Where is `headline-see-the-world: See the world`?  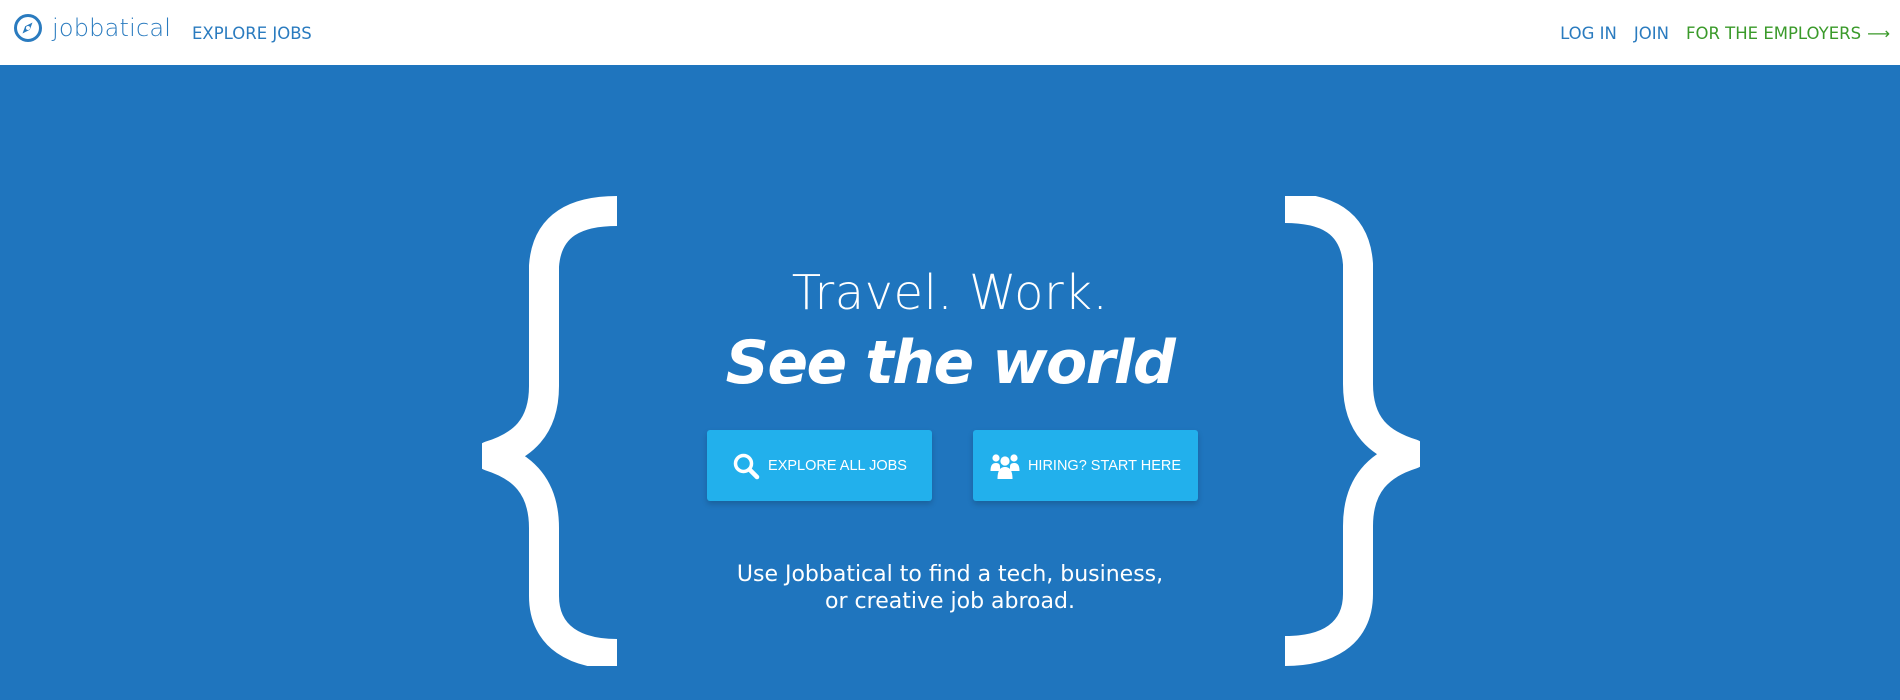
headline-see-the-world: See the world is located at coordinates (950, 363).